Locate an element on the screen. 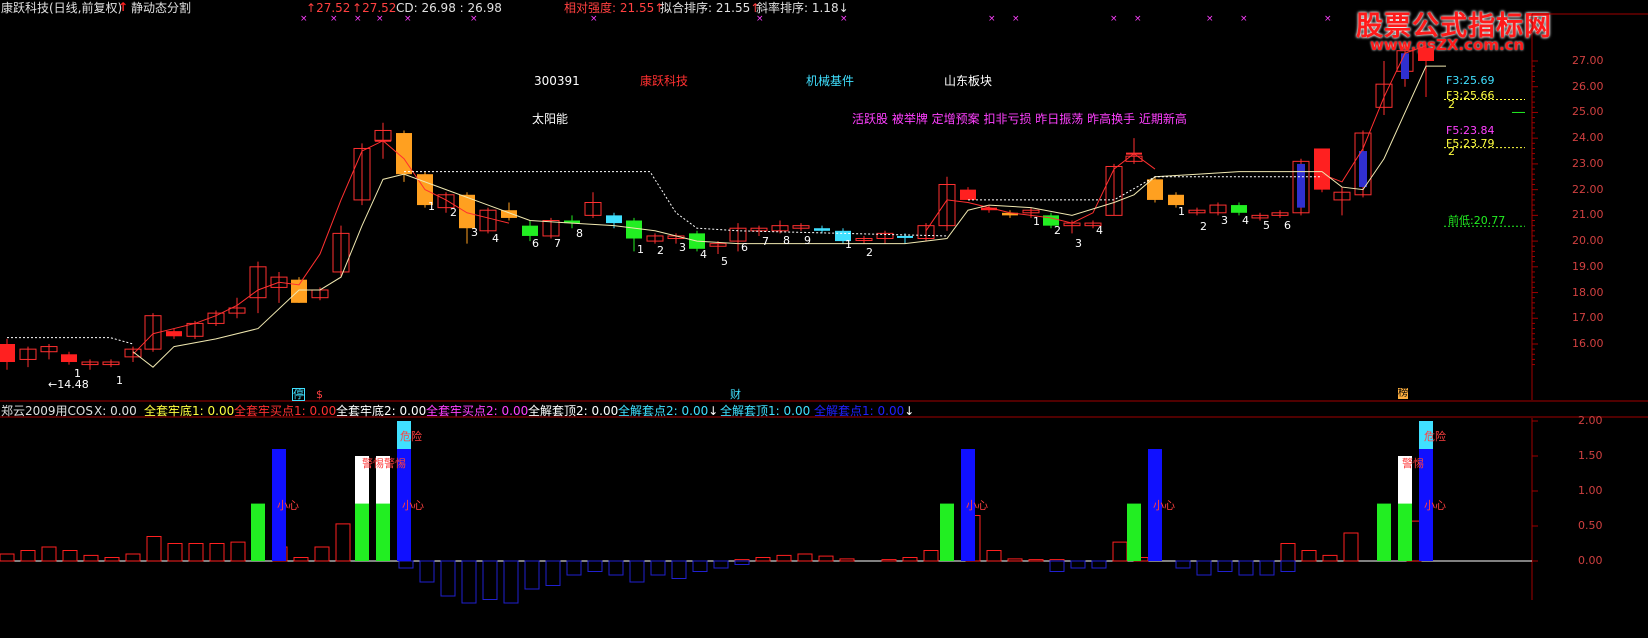 This screenshot has height=638, width=1648. stock-code: 300391 is located at coordinates (557, 81).